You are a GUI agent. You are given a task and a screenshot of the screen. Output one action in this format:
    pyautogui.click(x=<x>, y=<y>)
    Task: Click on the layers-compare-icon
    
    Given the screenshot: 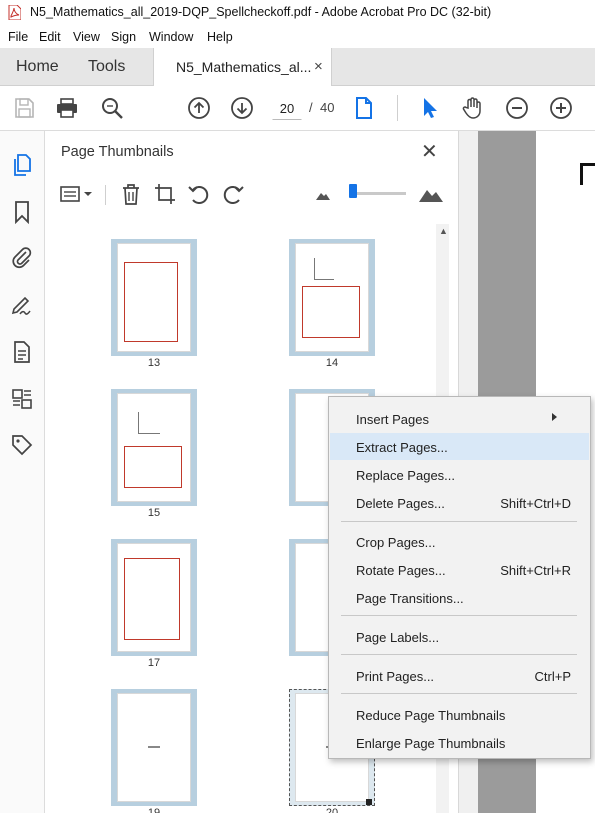 What is the action you would take?
    pyautogui.click(x=22, y=399)
    